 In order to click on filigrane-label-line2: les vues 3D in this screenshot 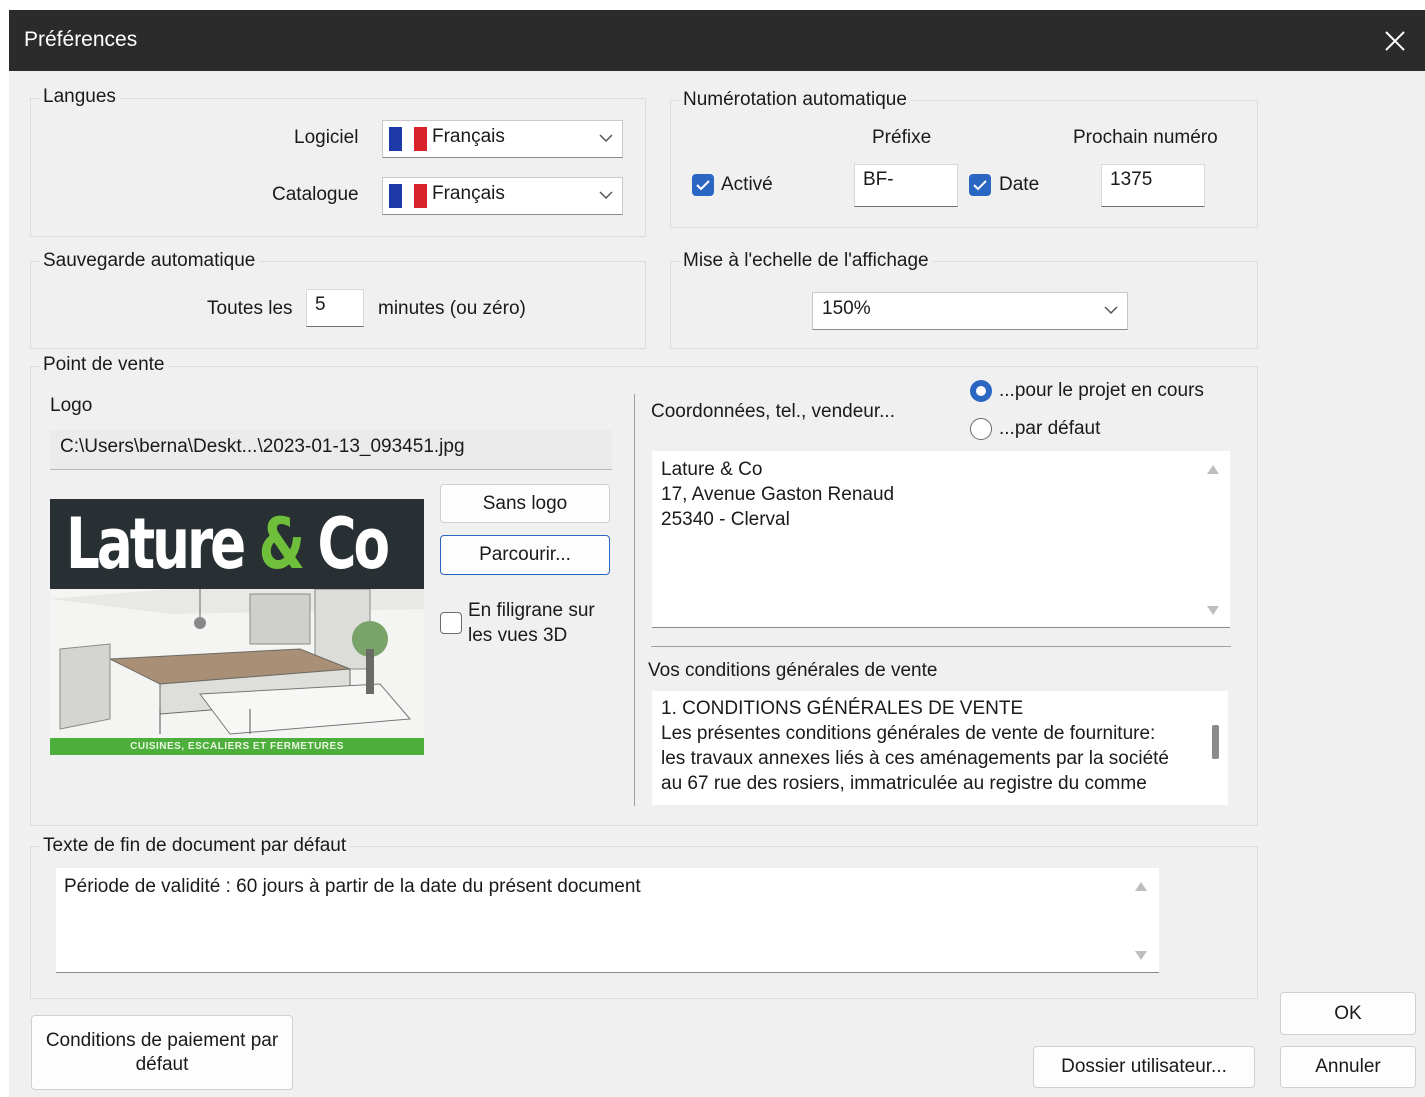, I will do `click(518, 635)`.